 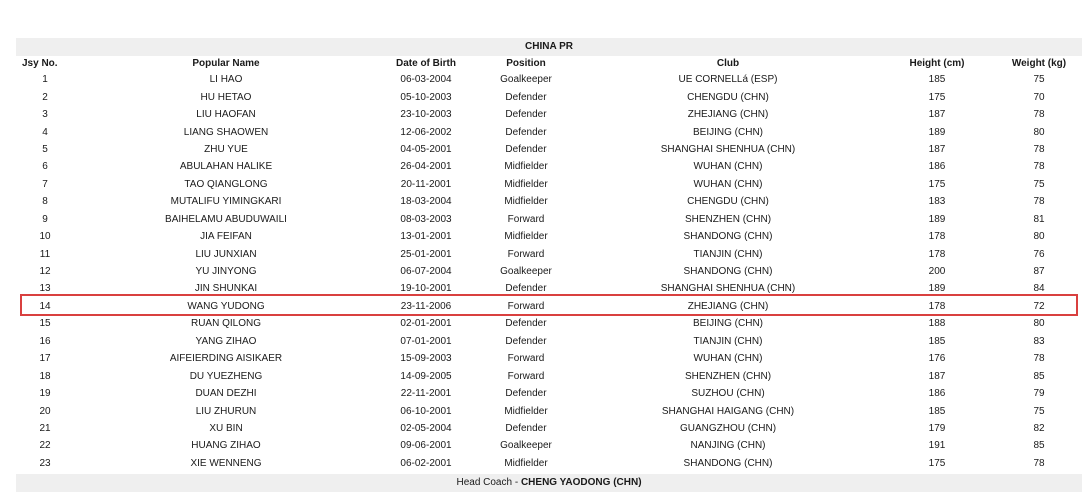 I want to click on cell-date-of-birth: 22-11-2001, so click(x=426, y=394).